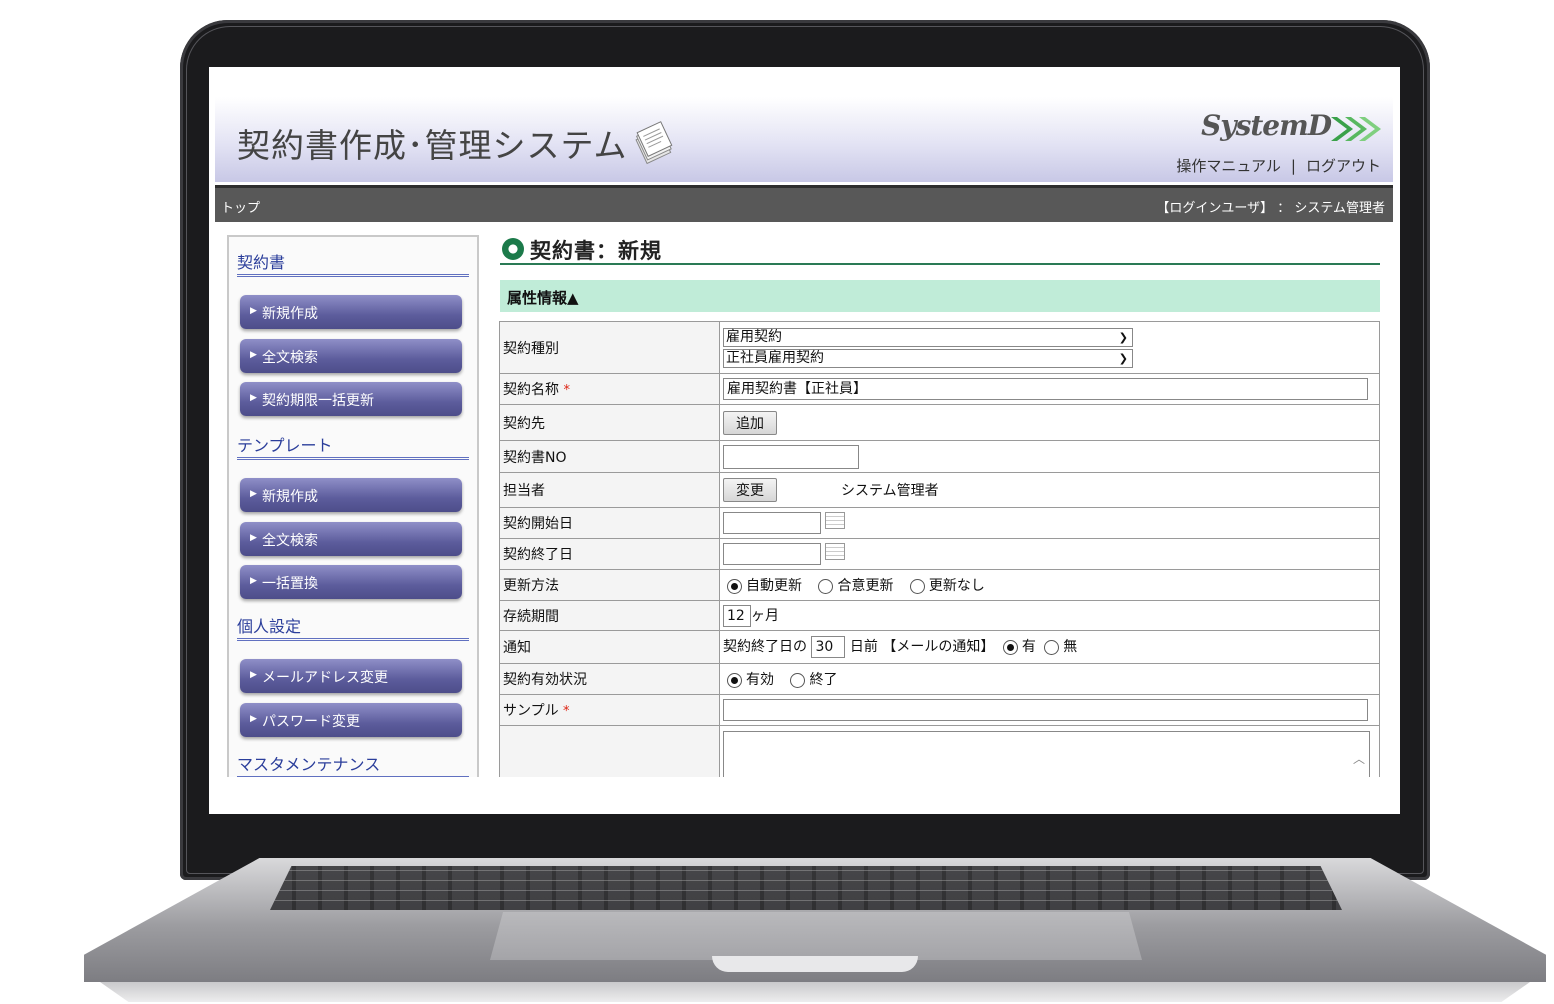 The height and width of the screenshot is (1004, 1554). I want to click on cell-renewal: 自動更新 合意更新 更新なし, so click(1049, 585).